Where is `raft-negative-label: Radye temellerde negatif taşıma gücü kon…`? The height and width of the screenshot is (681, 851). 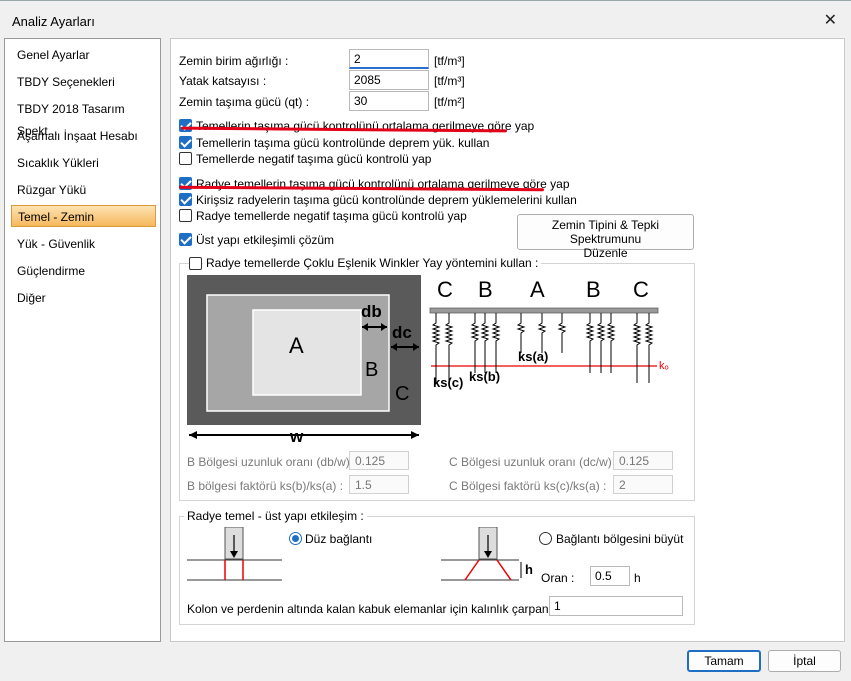 raft-negative-label: Radye temellerde negatif taşıma gücü kon… is located at coordinates (331, 216).